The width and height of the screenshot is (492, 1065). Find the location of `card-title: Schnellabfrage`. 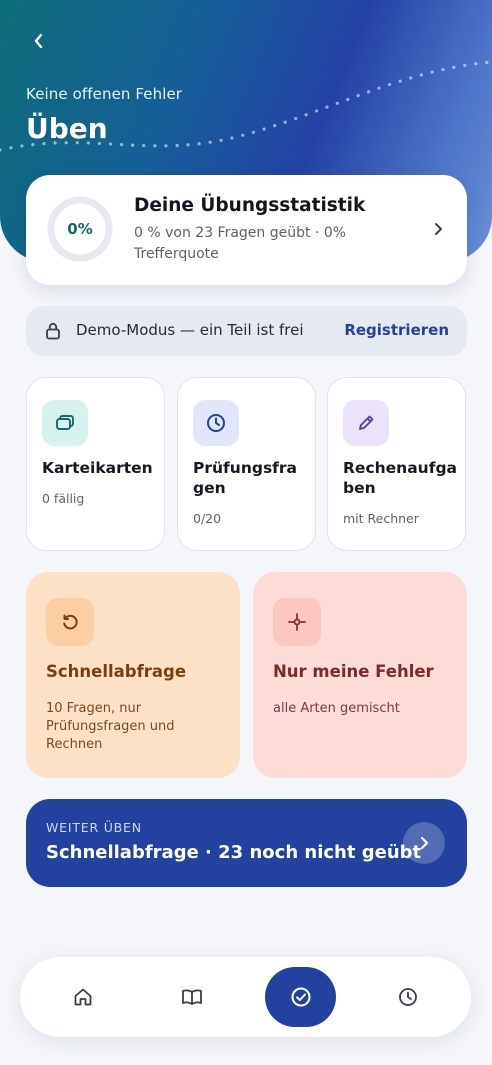

card-title: Schnellabfrage is located at coordinates (116, 671).